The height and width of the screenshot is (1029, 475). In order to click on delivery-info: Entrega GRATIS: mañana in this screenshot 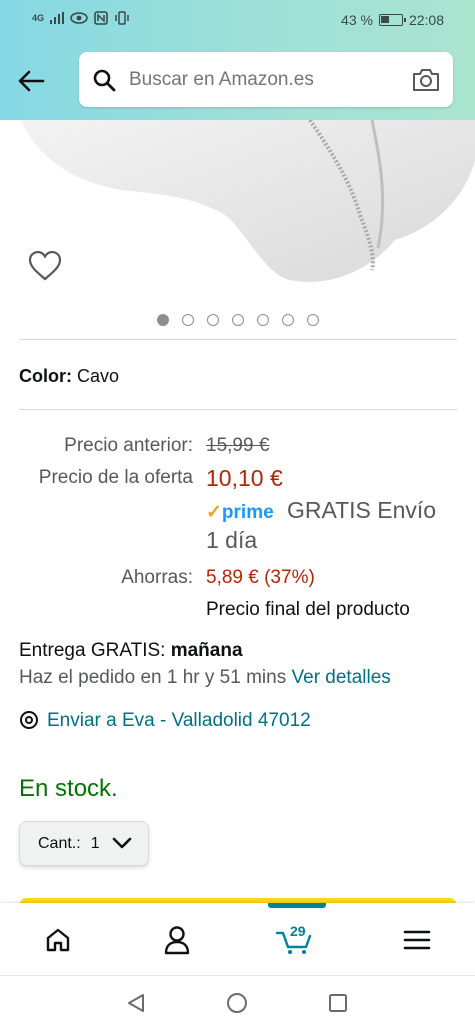, I will do `click(131, 651)`.